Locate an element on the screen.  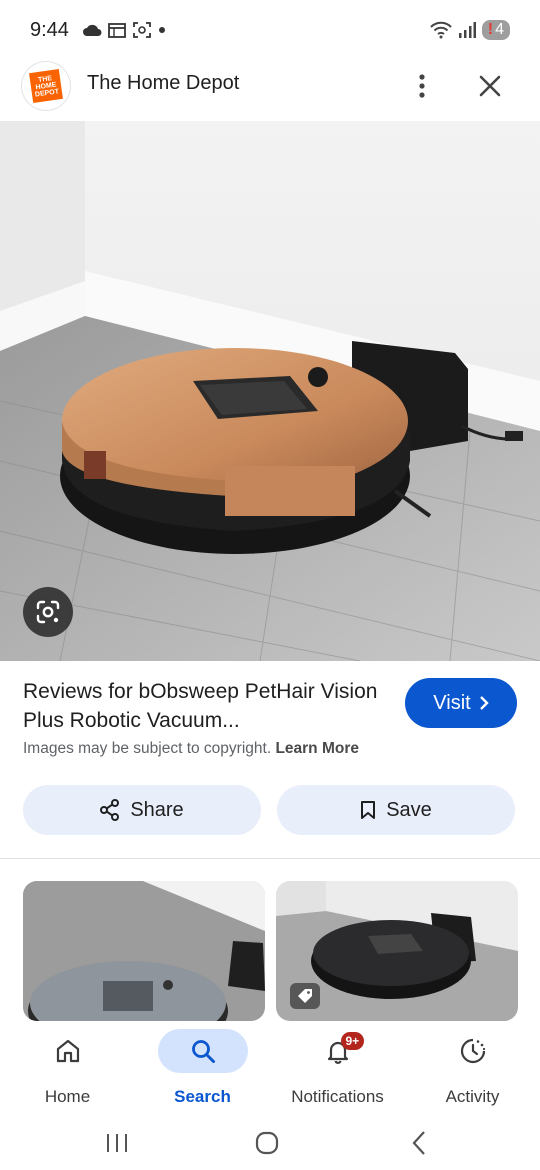
close-icon is located at coordinates (490, 86).